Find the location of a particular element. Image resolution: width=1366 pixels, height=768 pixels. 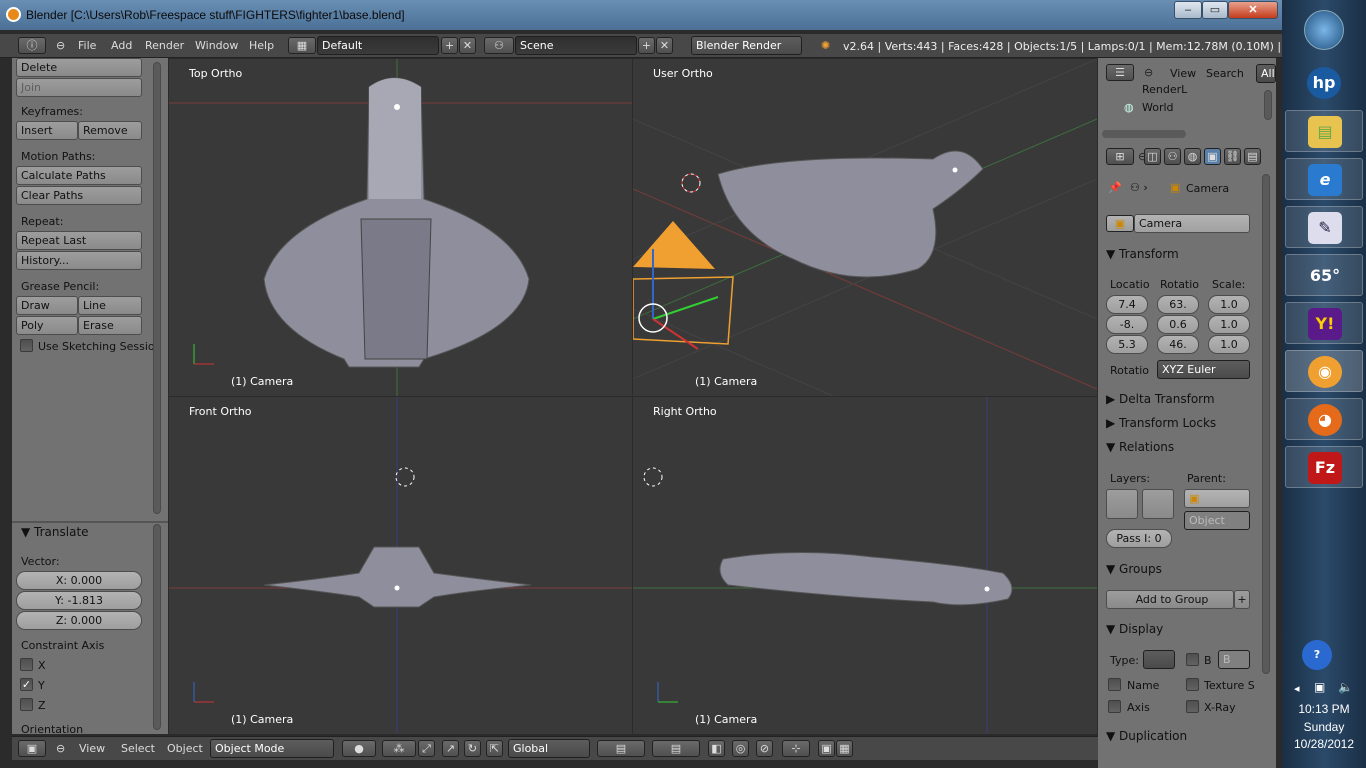

draw-button: Draw is located at coordinates (47, 305).